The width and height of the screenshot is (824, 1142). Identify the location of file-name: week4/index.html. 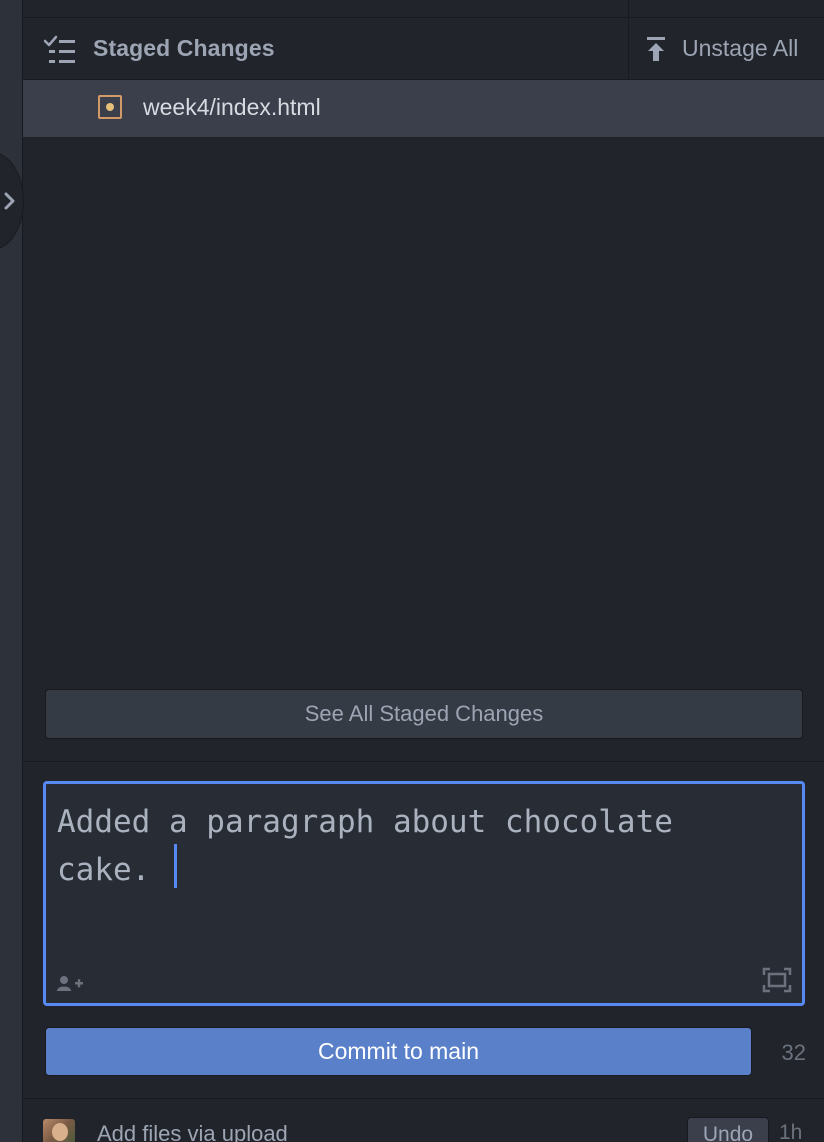
(232, 107).